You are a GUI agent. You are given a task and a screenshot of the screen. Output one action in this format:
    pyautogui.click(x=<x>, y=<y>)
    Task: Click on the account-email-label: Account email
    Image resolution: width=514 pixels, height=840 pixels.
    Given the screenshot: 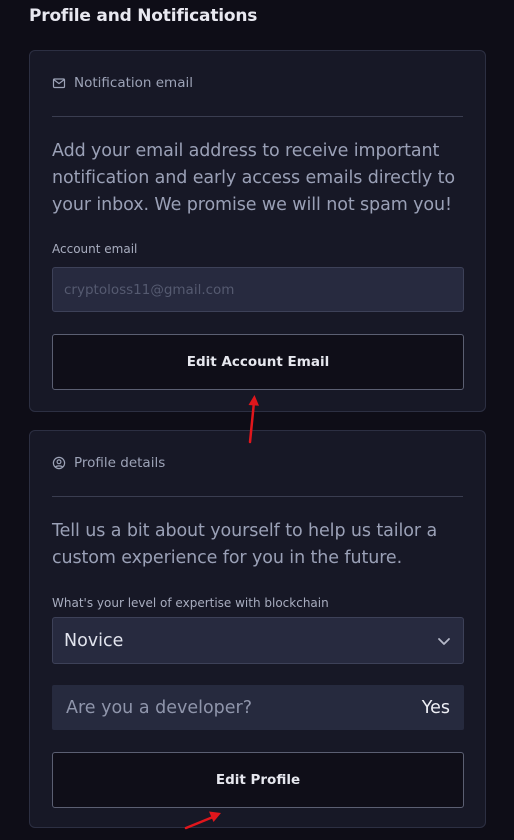 What is the action you would take?
    pyautogui.click(x=95, y=249)
    